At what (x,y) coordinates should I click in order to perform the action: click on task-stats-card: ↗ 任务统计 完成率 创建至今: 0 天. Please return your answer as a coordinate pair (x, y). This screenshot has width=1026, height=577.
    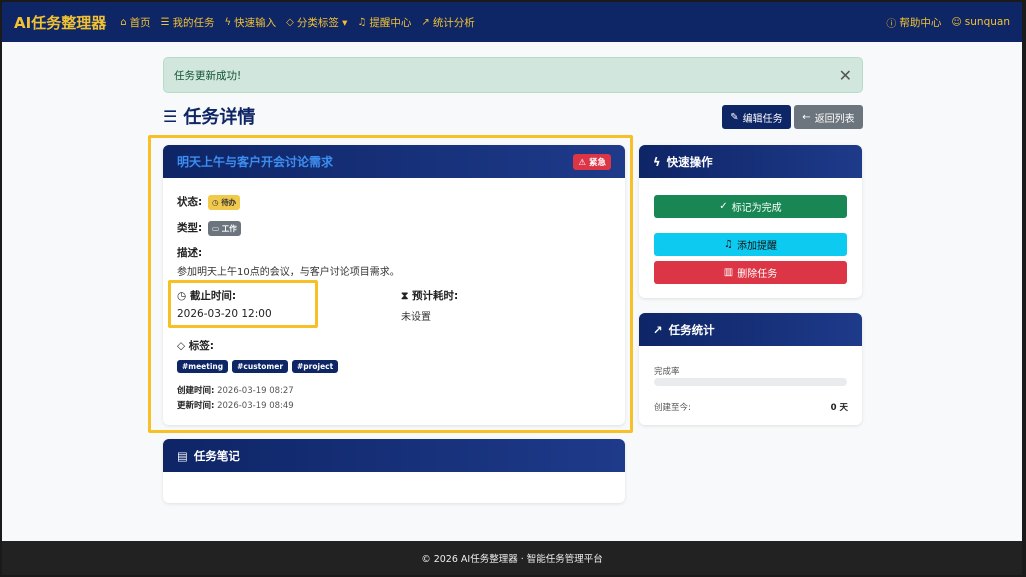
    Looking at the image, I should click on (750, 369).